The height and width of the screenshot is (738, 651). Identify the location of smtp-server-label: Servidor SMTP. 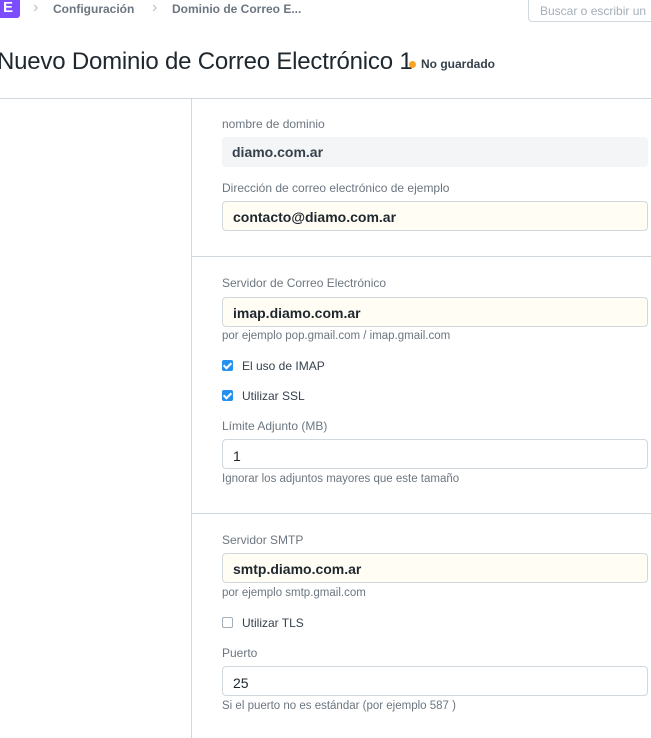
(263, 540).